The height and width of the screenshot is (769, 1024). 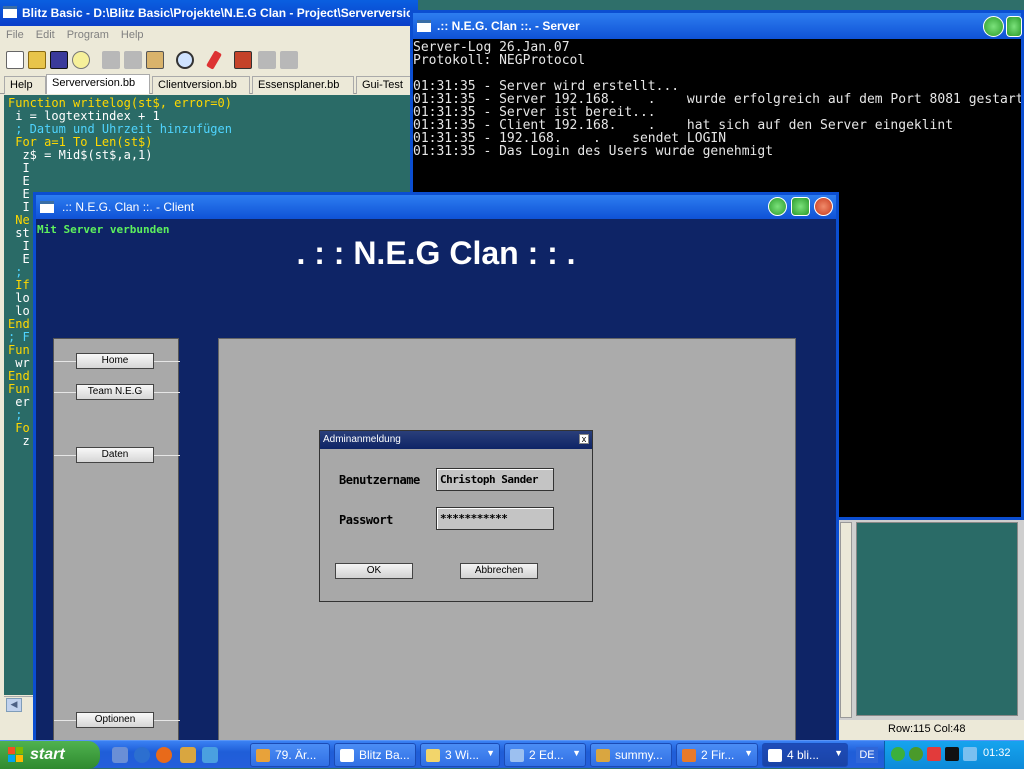 I want to click on cut-icon, so click(x=111, y=60).